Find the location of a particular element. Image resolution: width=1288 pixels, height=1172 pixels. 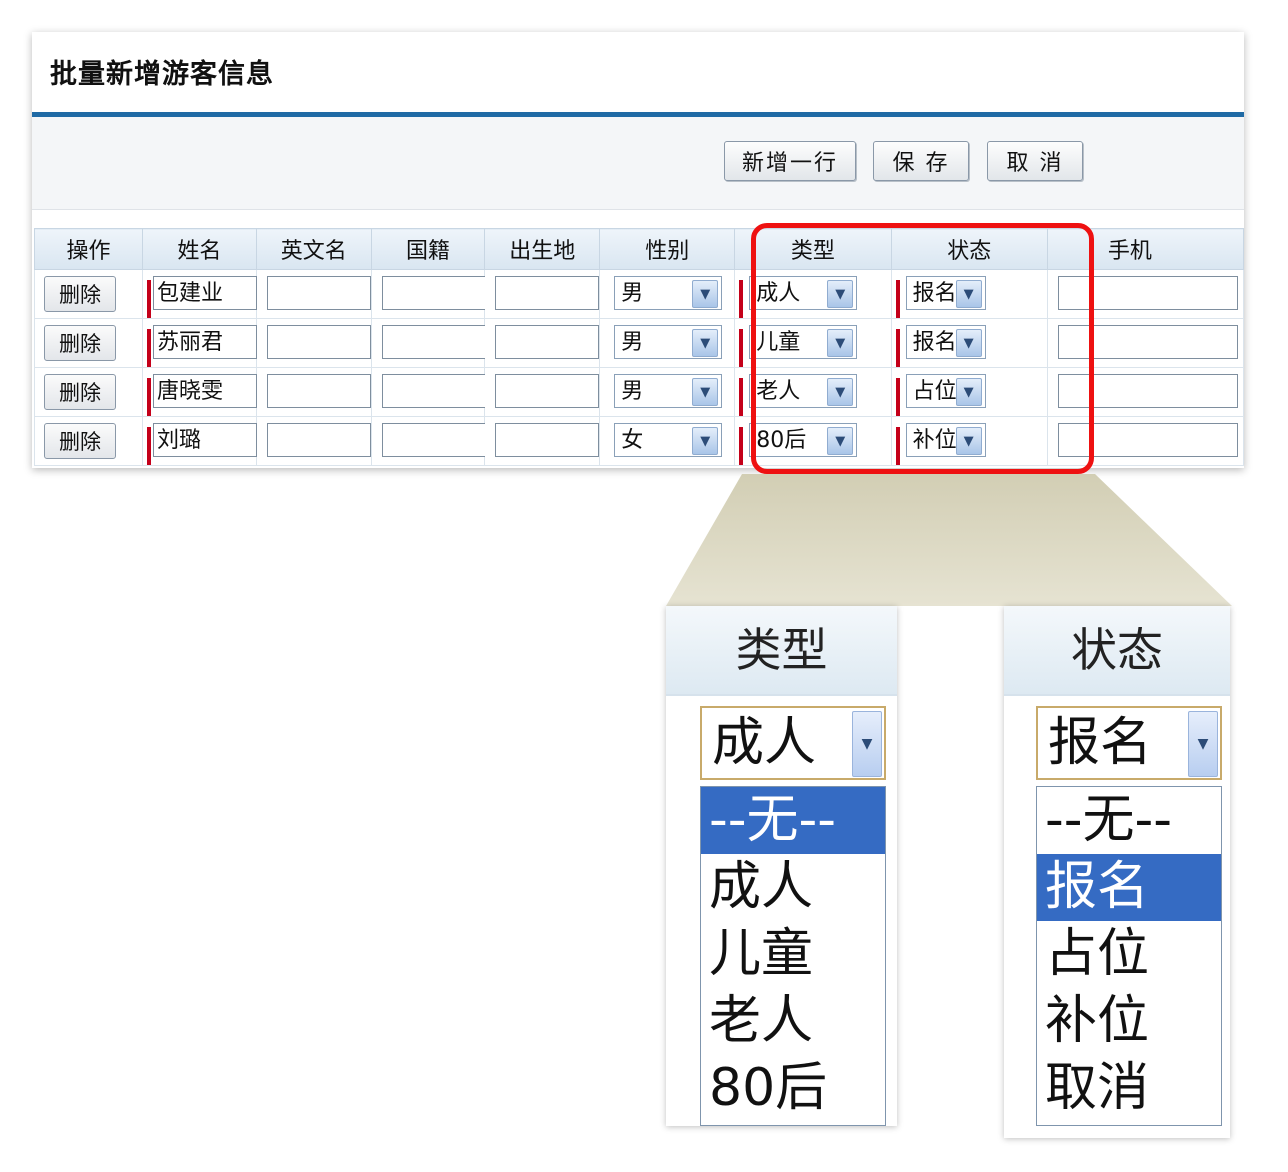

dropdown-option: 儿童 is located at coordinates (793, 954).